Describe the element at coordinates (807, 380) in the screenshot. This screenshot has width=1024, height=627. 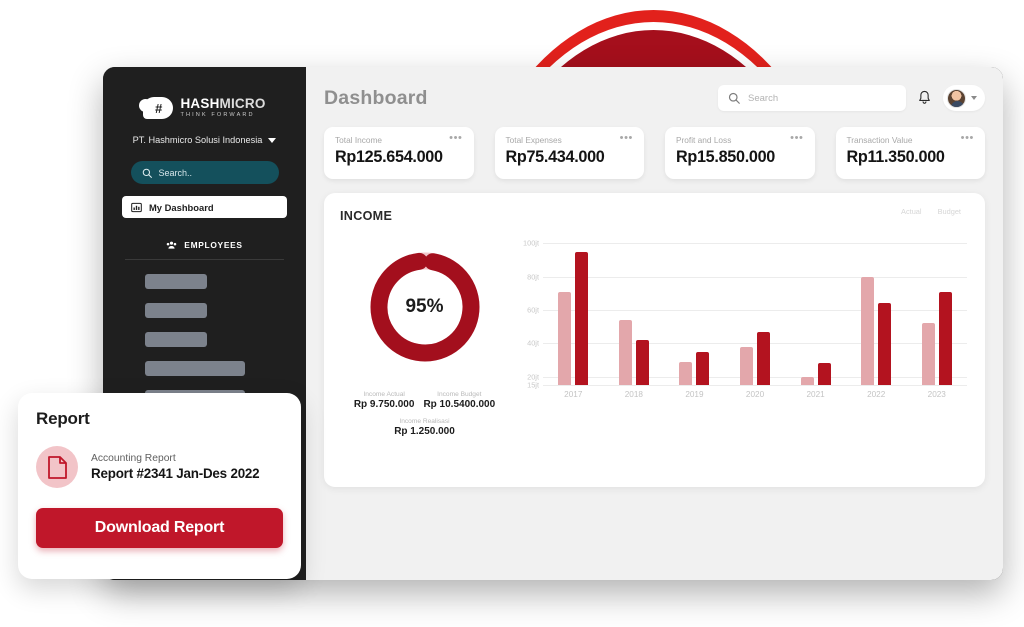
I see `bar-actual-2021` at that location.